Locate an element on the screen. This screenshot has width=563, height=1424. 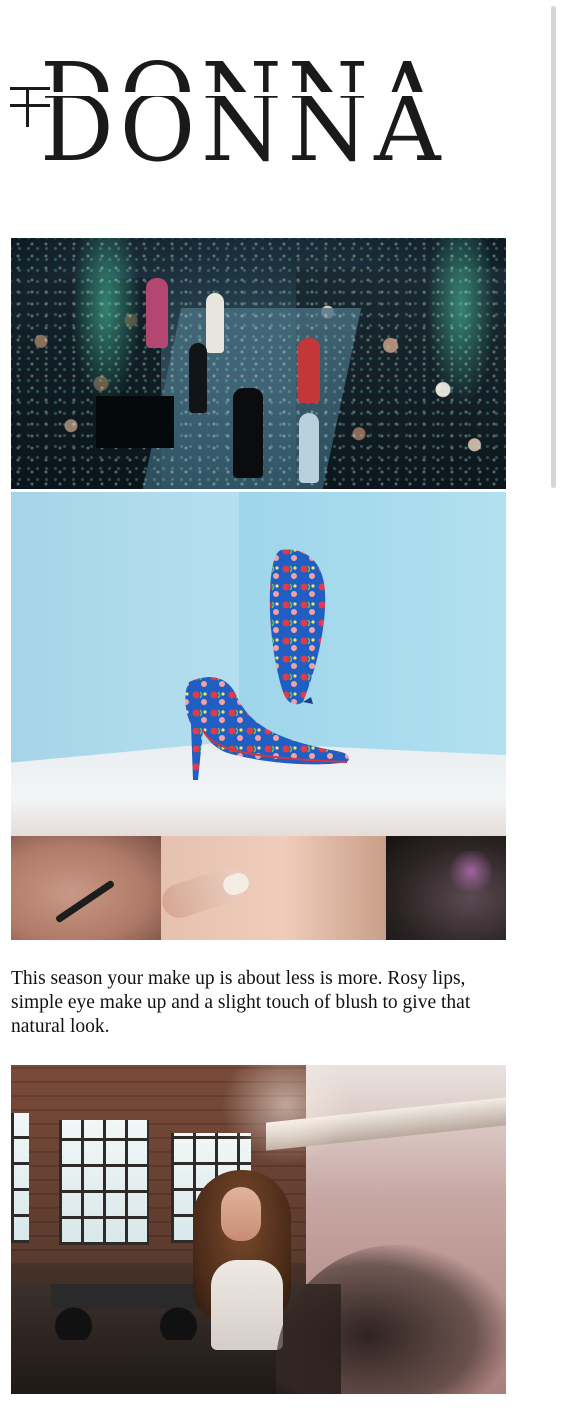
scrollbar is located at coordinates (553, 247).